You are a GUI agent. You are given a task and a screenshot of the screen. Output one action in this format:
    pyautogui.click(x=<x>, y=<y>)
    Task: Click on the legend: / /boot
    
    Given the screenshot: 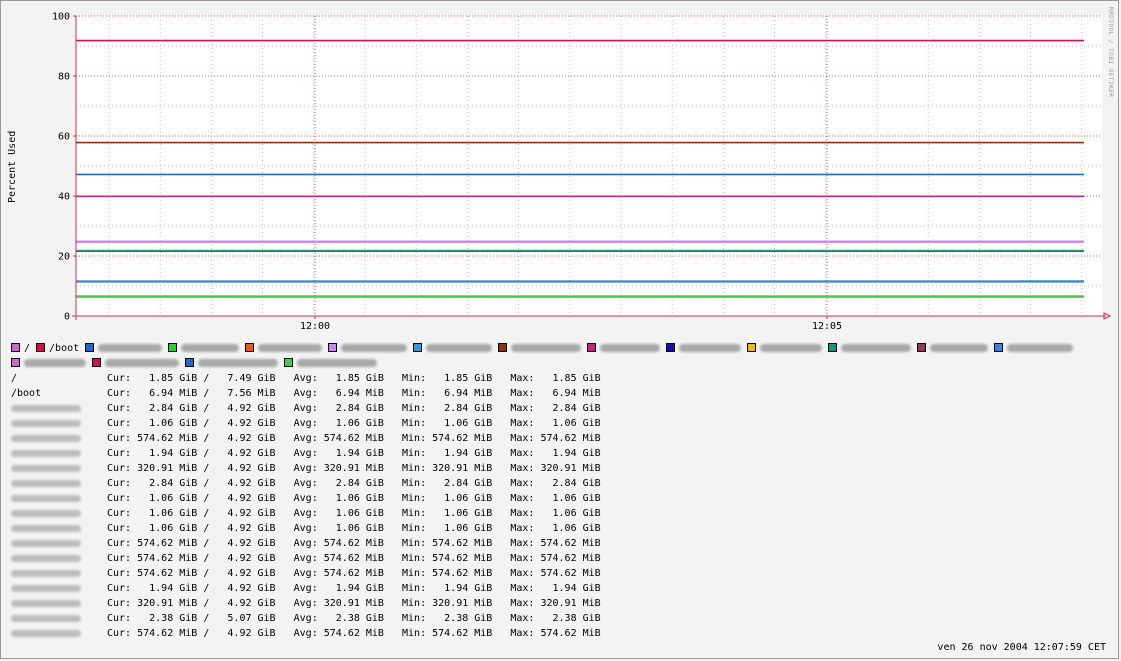 What is the action you would take?
    pyautogui.click(x=561, y=356)
    